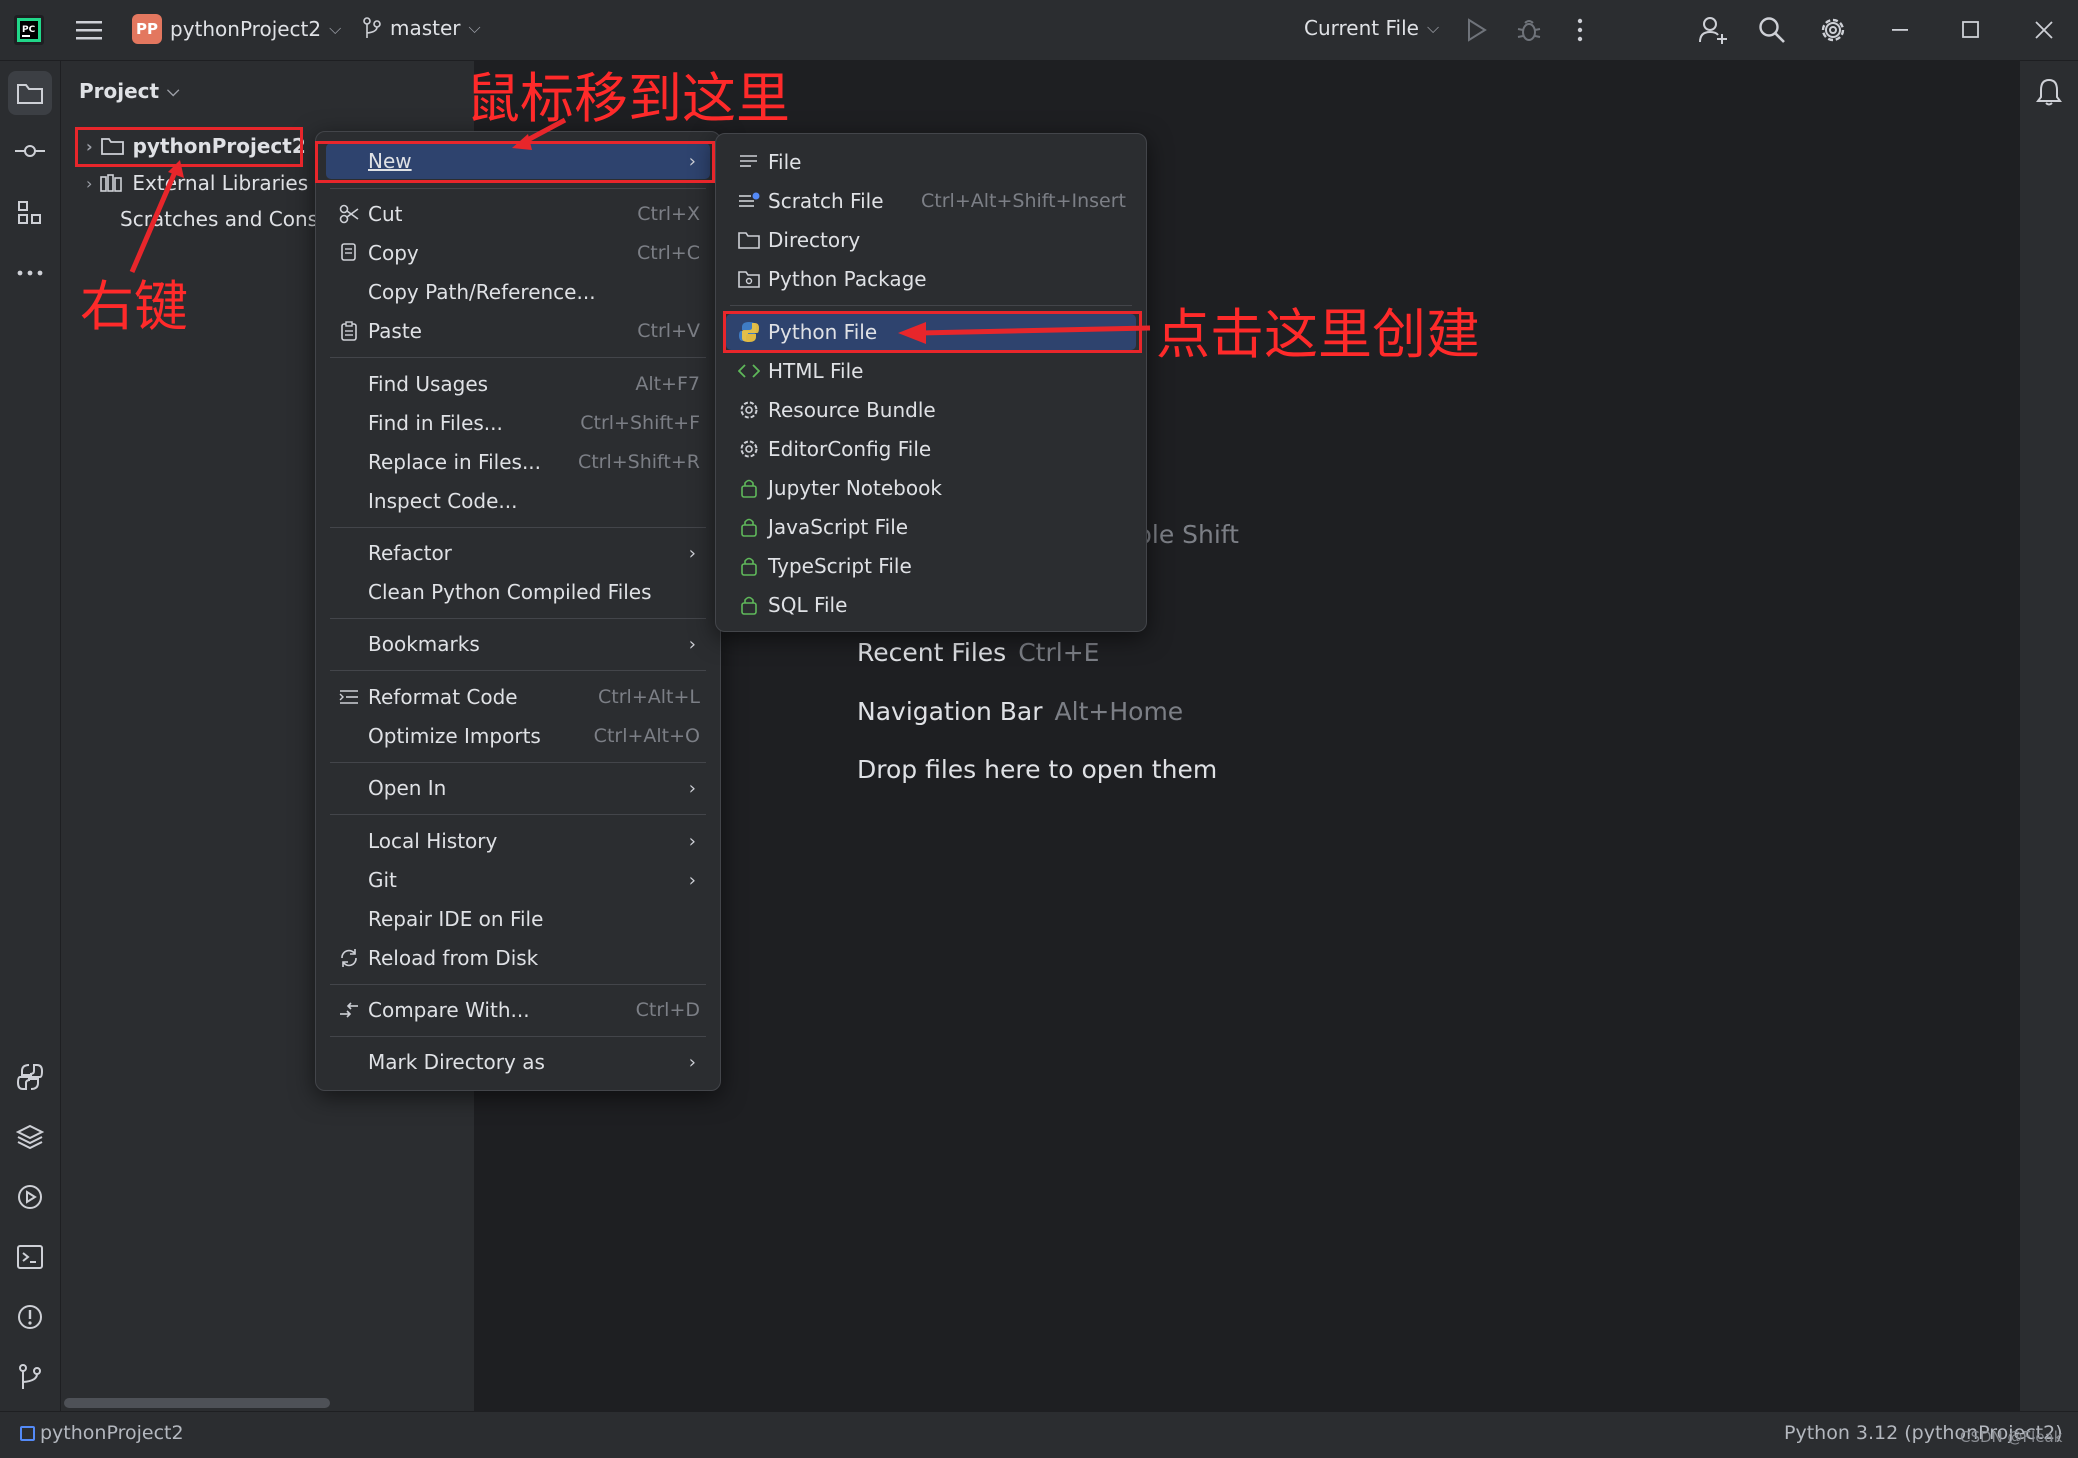 The width and height of the screenshot is (2078, 1458). What do you see at coordinates (112, 1433) in the screenshot?
I see `status-project-breadcrumb: pythonProject2` at bounding box center [112, 1433].